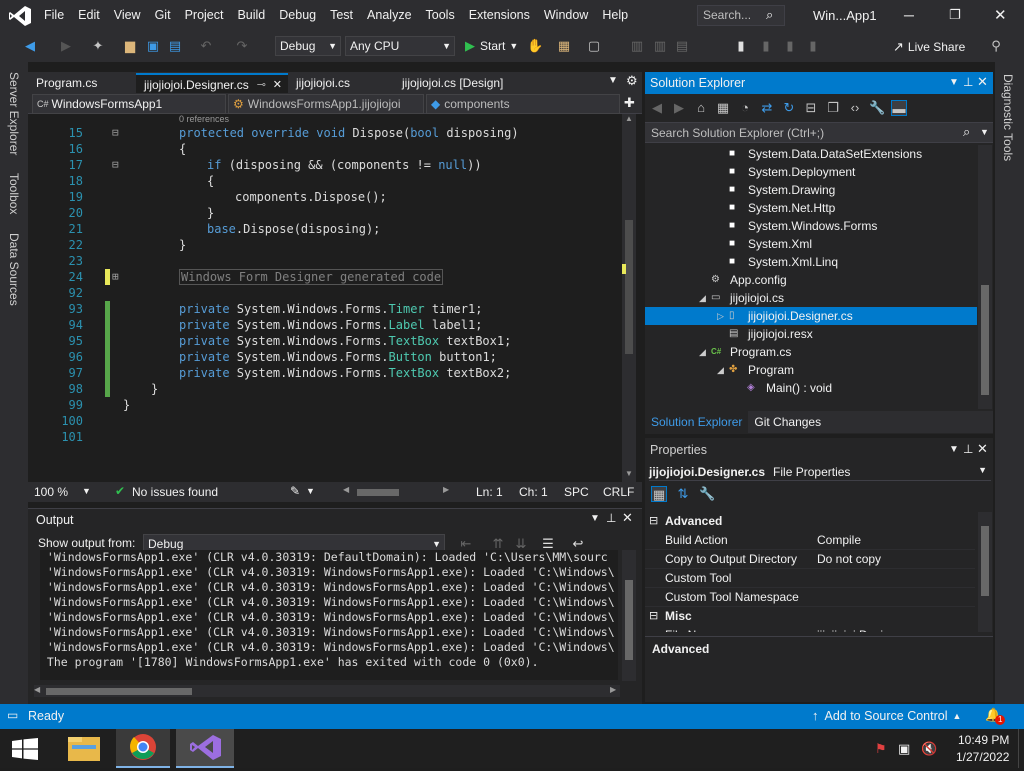 The height and width of the screenshot is (771, 1024). Describe the element at coordinates (129, 104) in the screenshot. I see `project-nav-select: C# WindowsFormsApp1` at that location.